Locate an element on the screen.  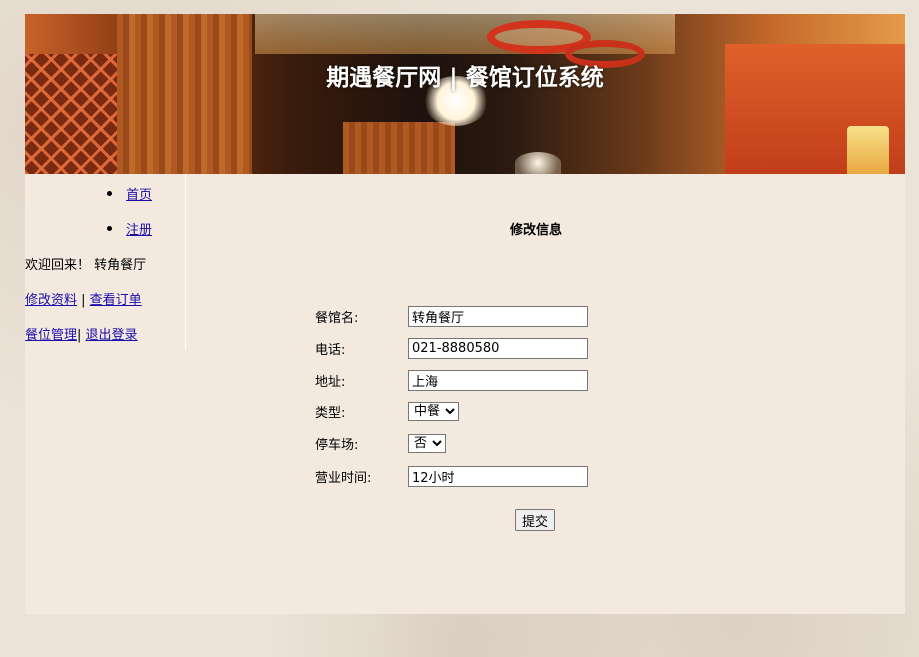
site-title: 期遇餐厅网 | 餐馆订位系统 is located at coordinates (465, 78).